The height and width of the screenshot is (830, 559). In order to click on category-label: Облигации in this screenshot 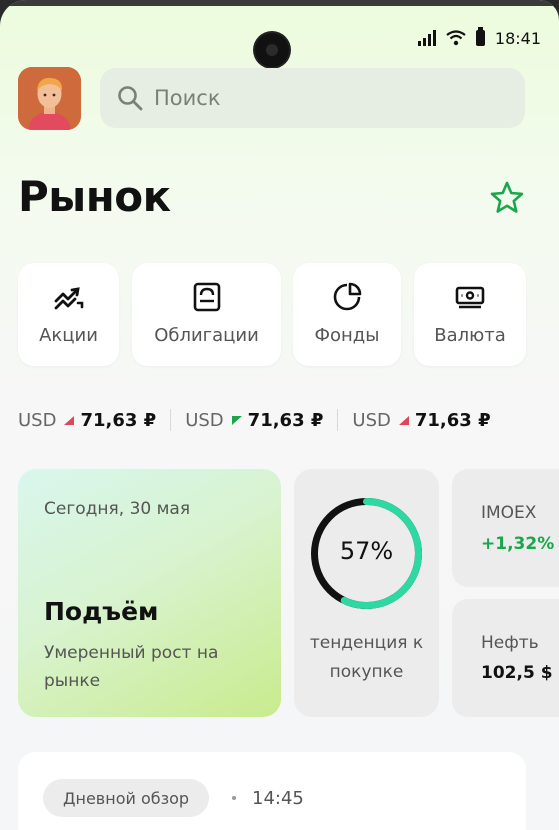, I will do `click(206, 335)`.